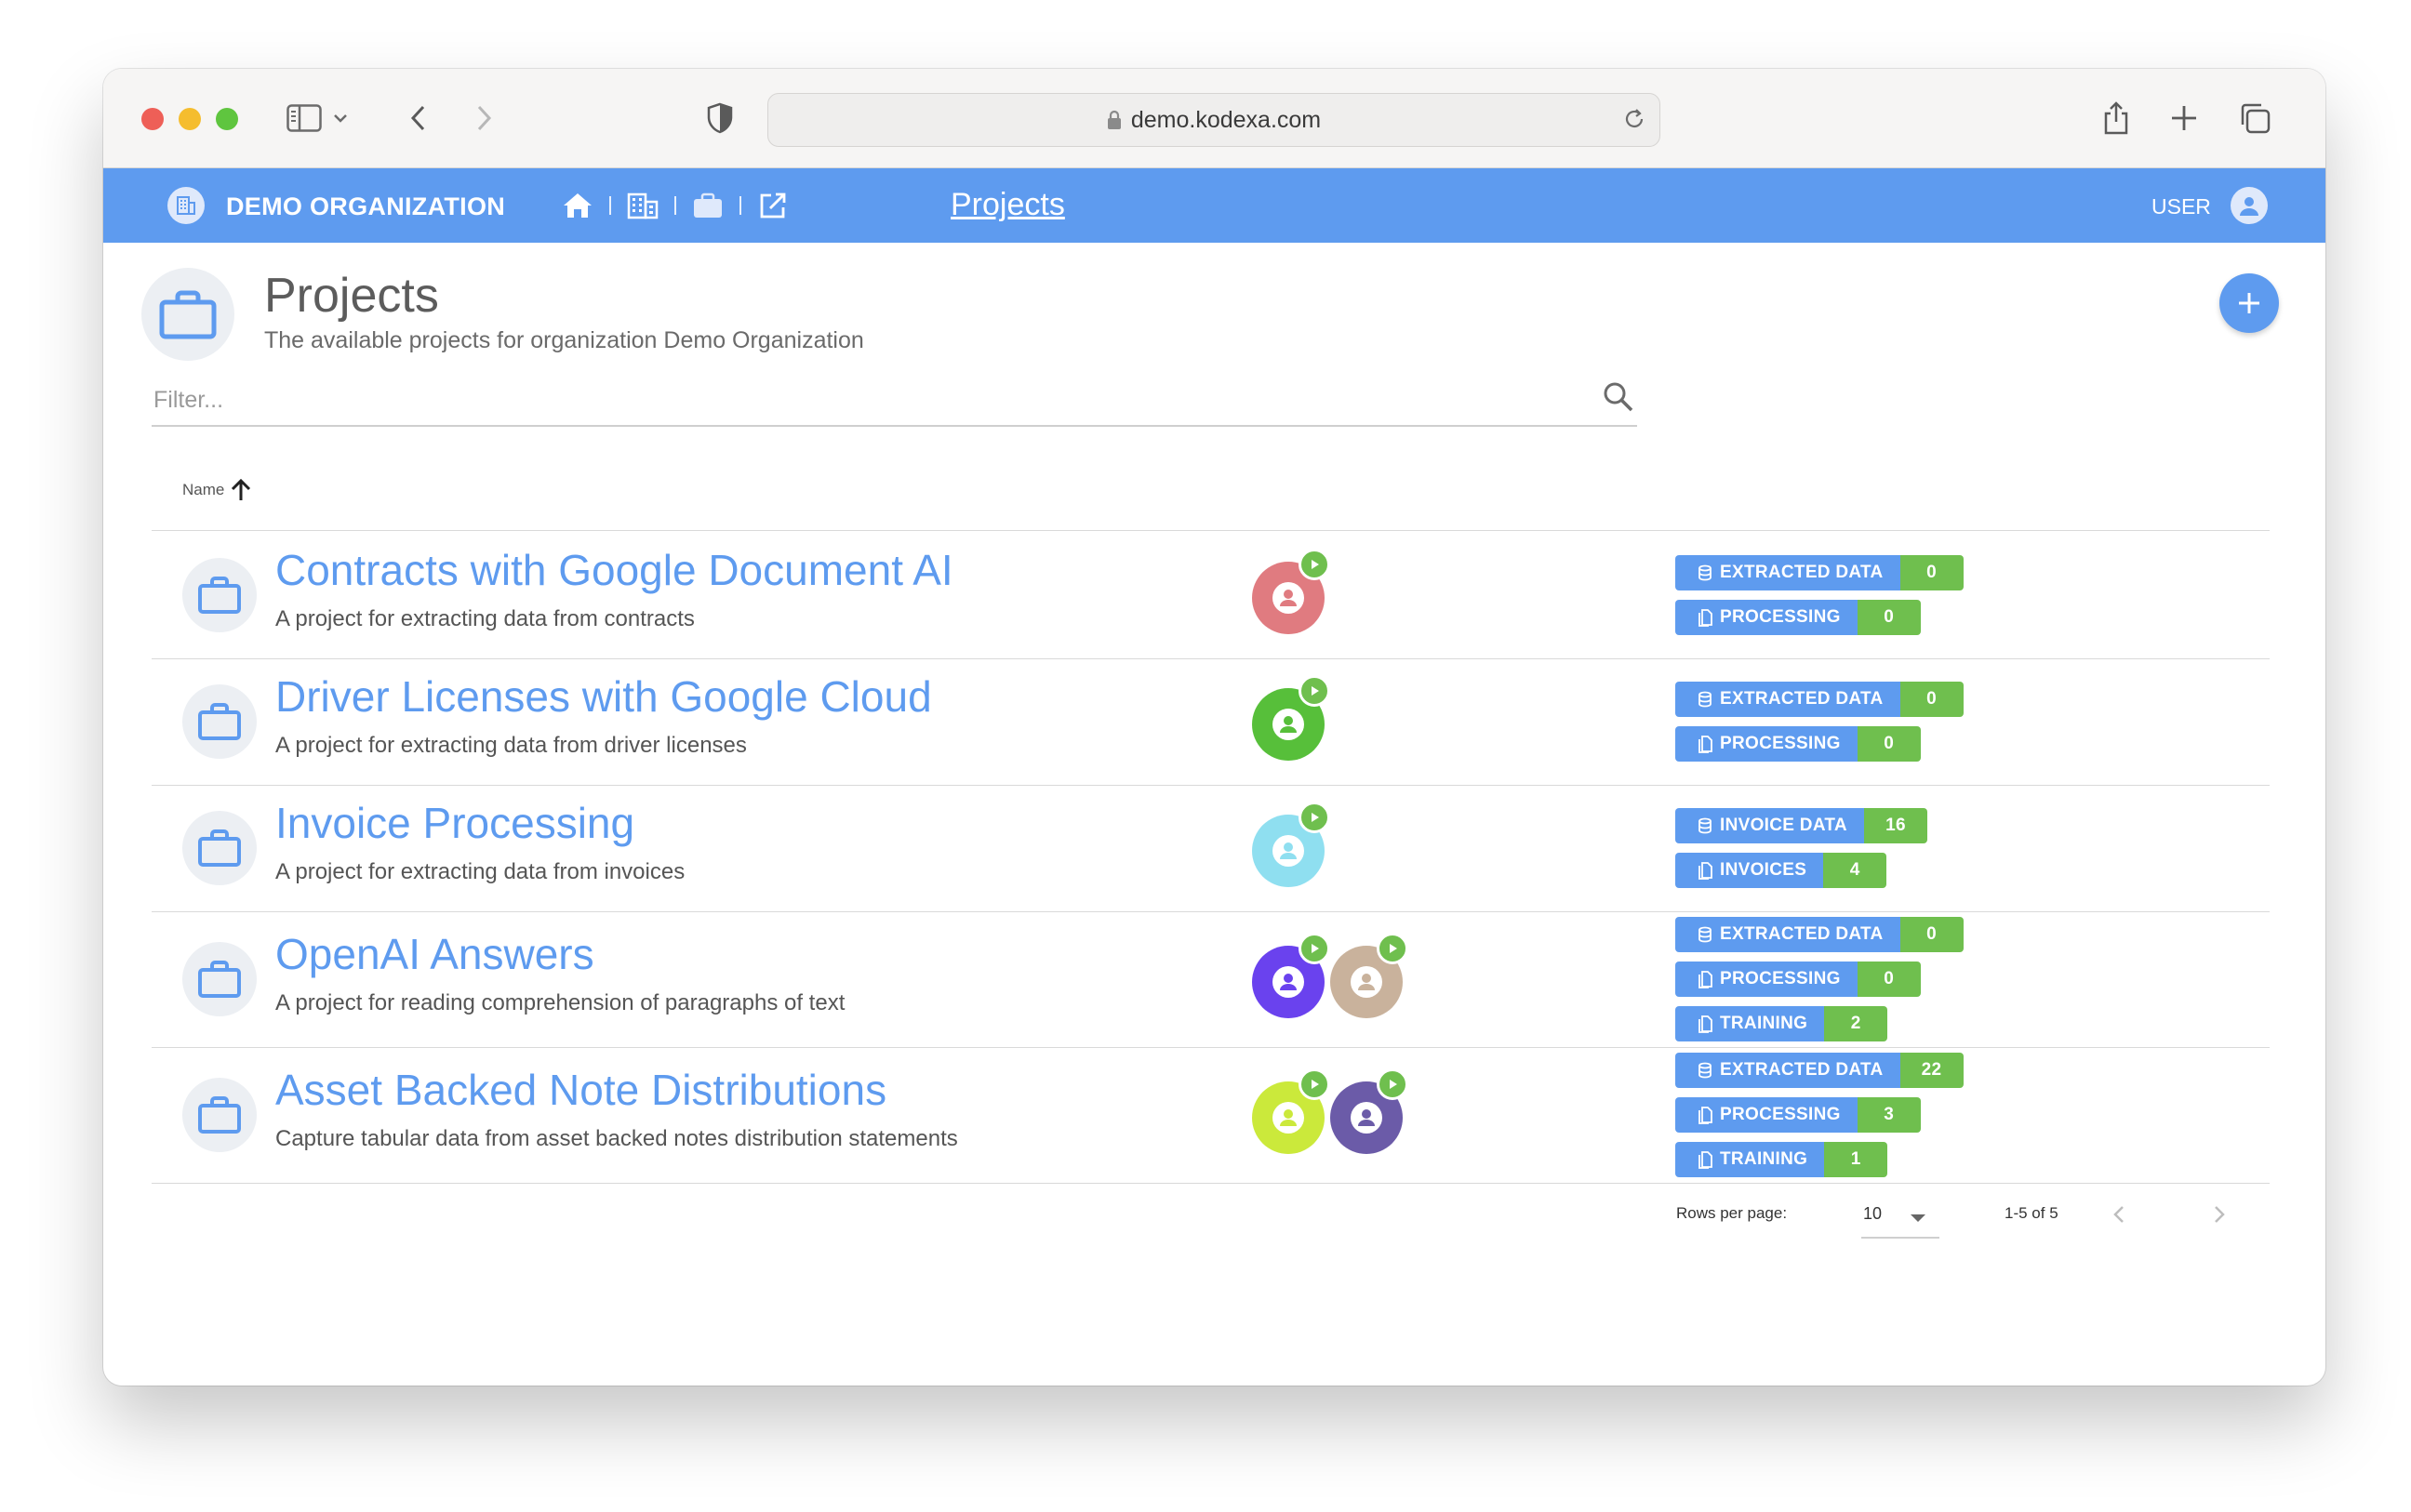  I want to click on back-icon, so click(419, 118).